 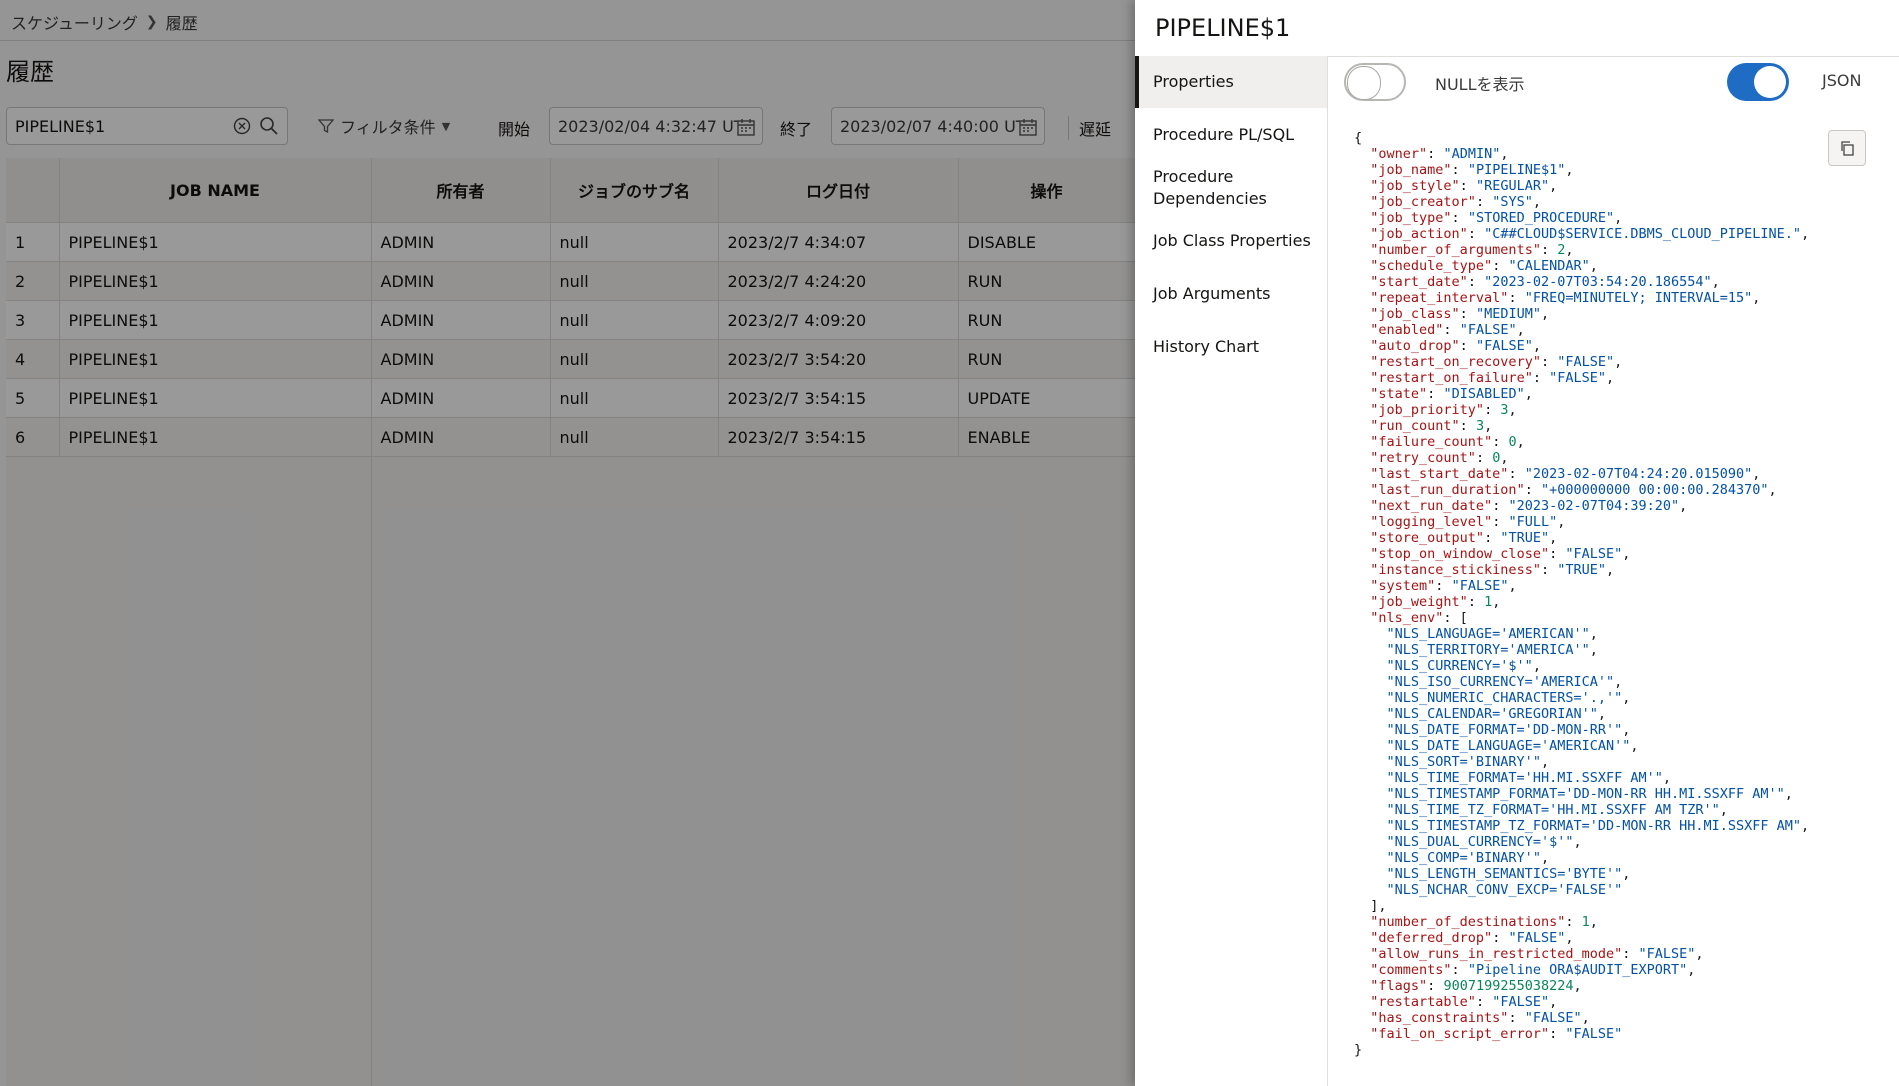 What do you see at coordinates (33, 320) in the screenshot?
I see `row-index: 3` at bounding box center [33, 320].